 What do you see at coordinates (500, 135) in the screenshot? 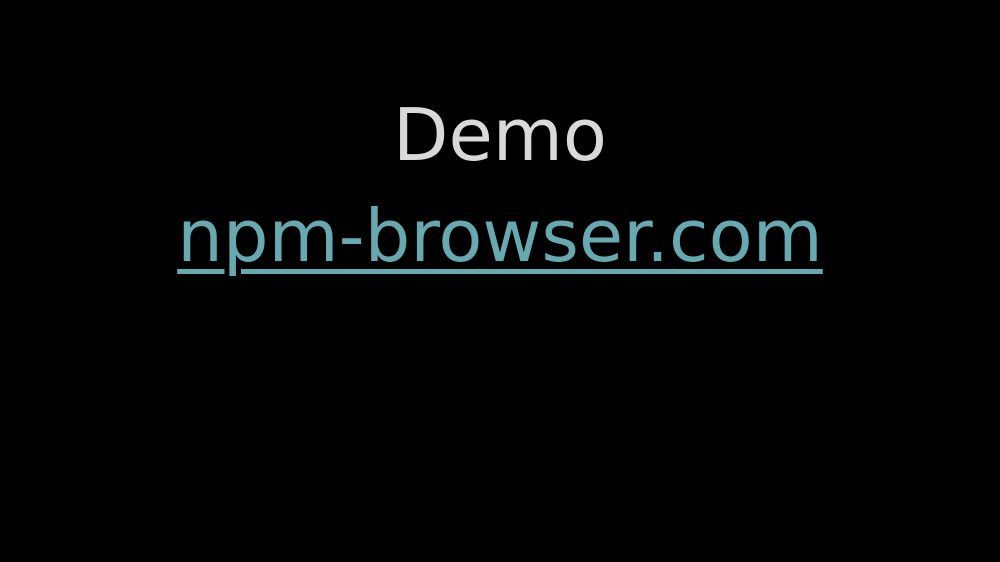
I see `slide-heading: Demo` at bounding box center [500, 135].